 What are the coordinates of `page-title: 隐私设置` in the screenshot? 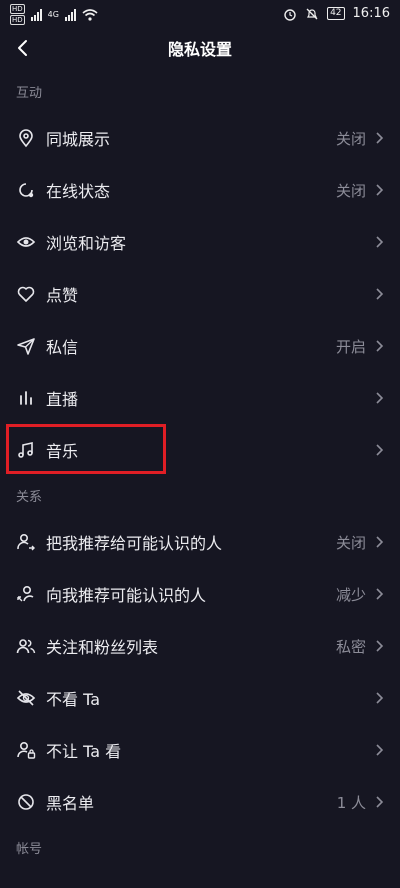 It's located at (199, 49).